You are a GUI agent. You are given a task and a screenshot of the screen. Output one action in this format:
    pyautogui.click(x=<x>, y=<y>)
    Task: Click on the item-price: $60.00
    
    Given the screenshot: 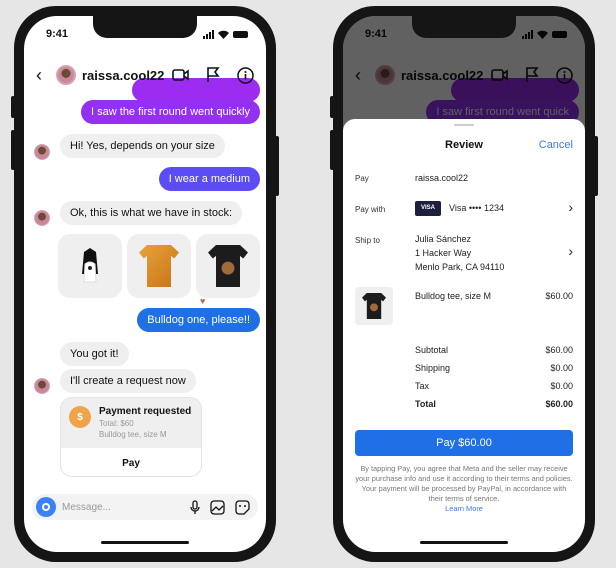 What is the action you would take?
    pyautogui.click(x=559, y=296)
    